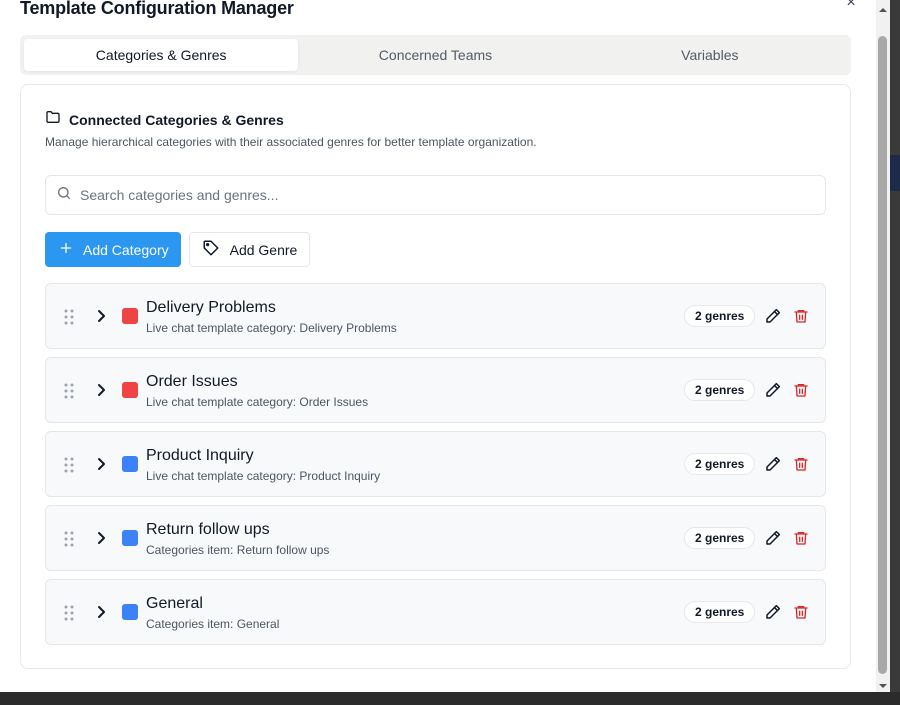 This screenshot has height=705, width=900. I want to click on category-name: Delivery Problems, so click(211, 307).